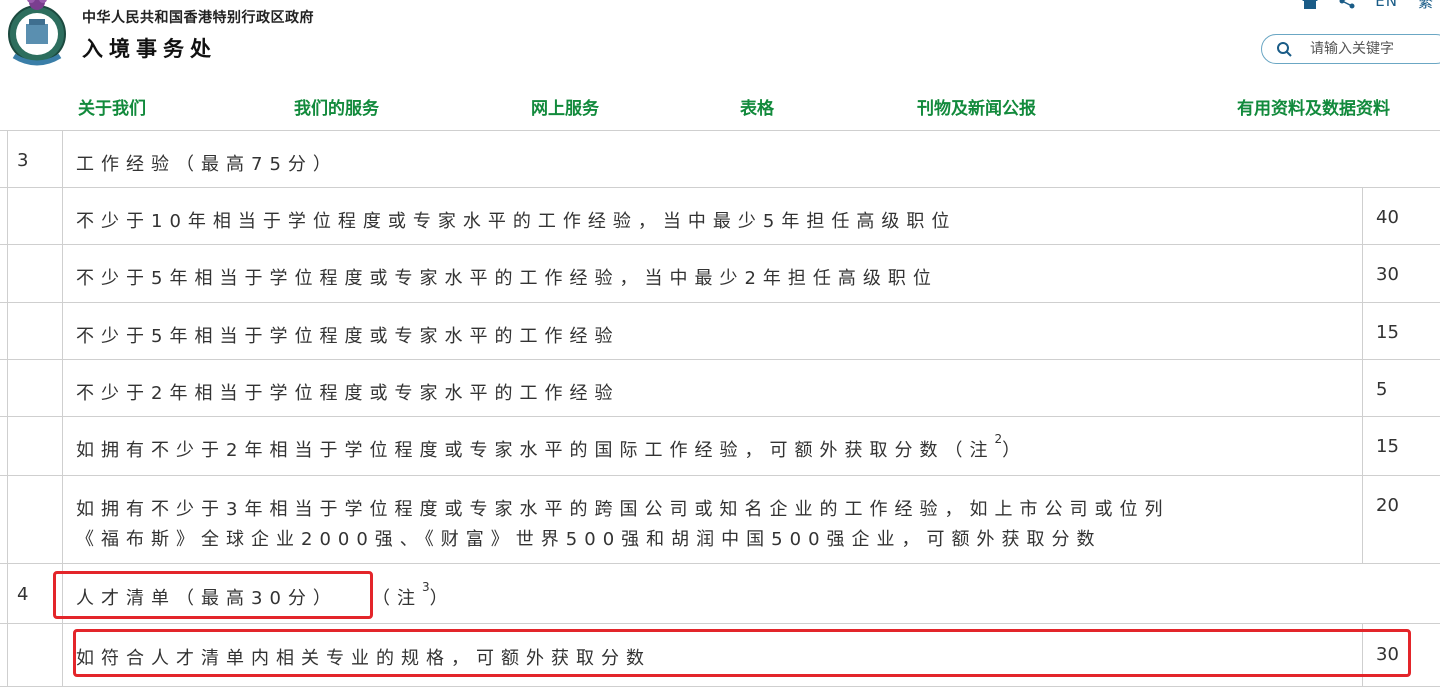 The image size is (1440, 687). I want to click on section-title: 工作经验（最高75分）, so click(207, 164).